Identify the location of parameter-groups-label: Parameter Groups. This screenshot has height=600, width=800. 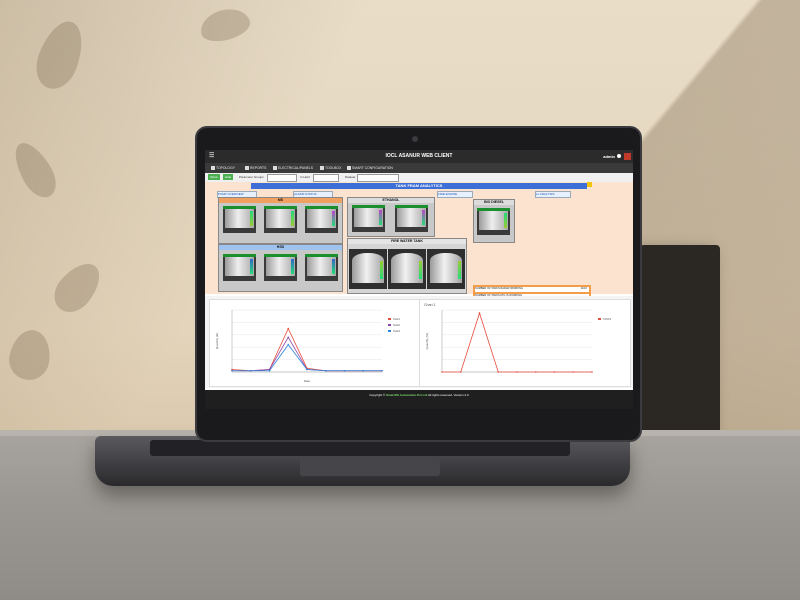
(251, 177).